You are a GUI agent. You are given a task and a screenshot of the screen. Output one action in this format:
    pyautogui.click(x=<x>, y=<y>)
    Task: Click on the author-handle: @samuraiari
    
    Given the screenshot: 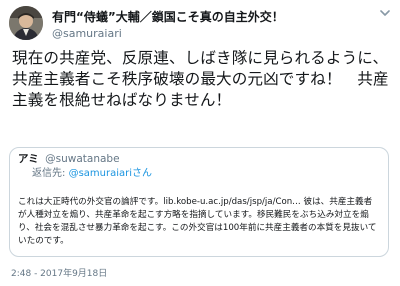 What is the action you would take?
    pyautogui.click(x=222, y=34)
    